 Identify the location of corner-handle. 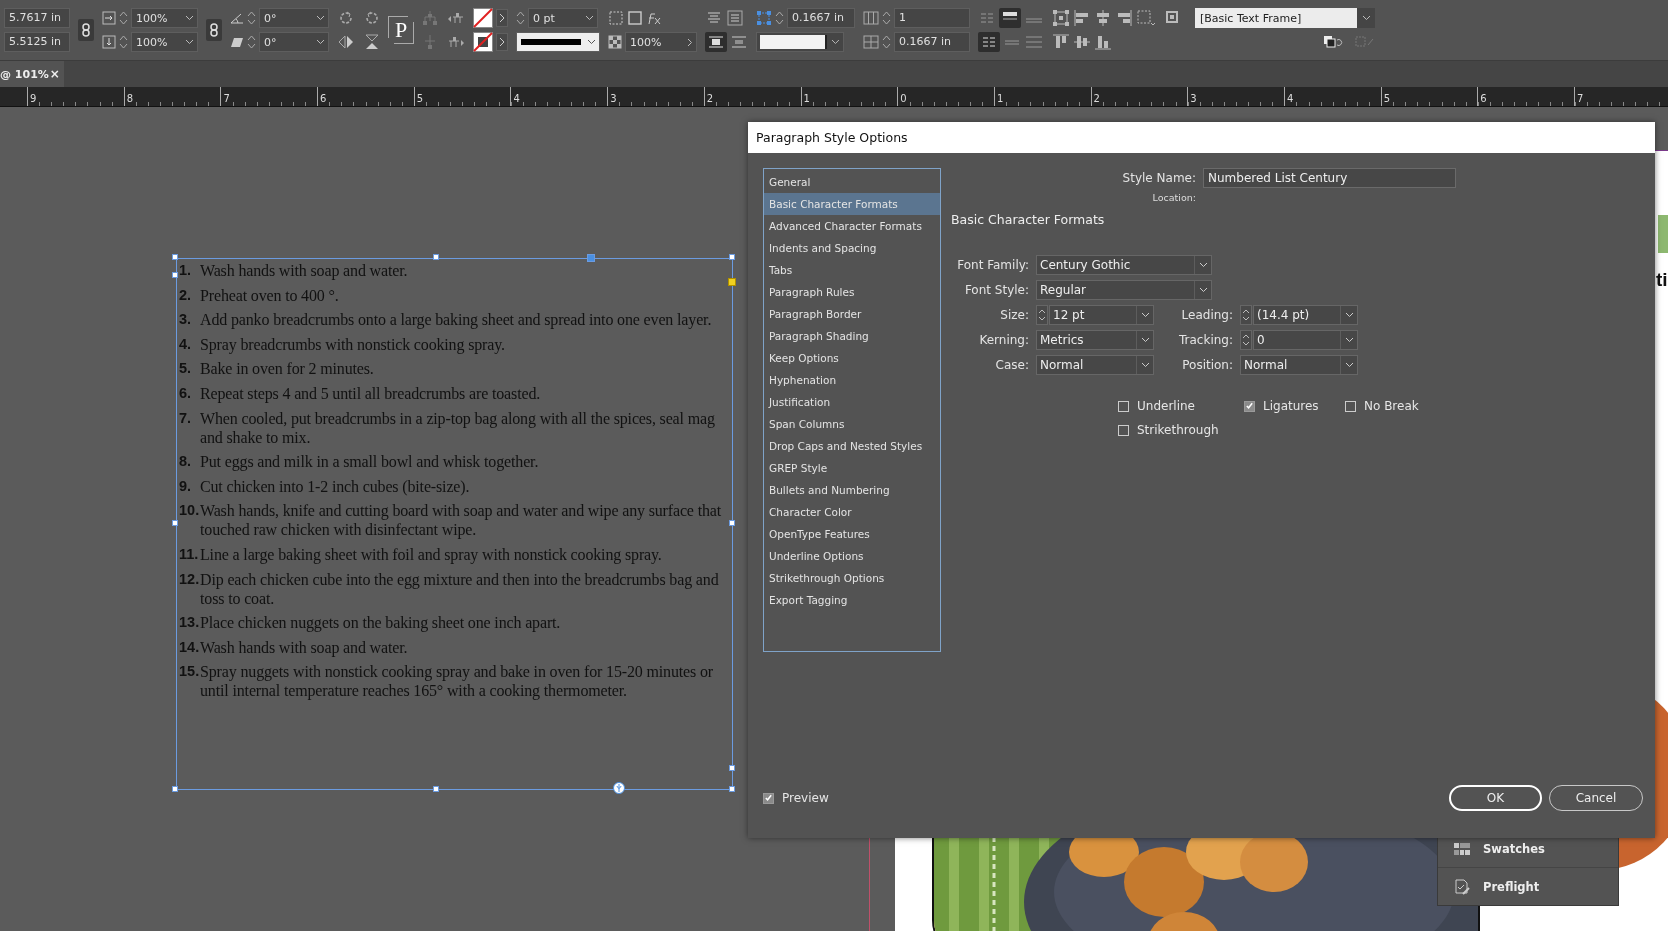
(591, 258).